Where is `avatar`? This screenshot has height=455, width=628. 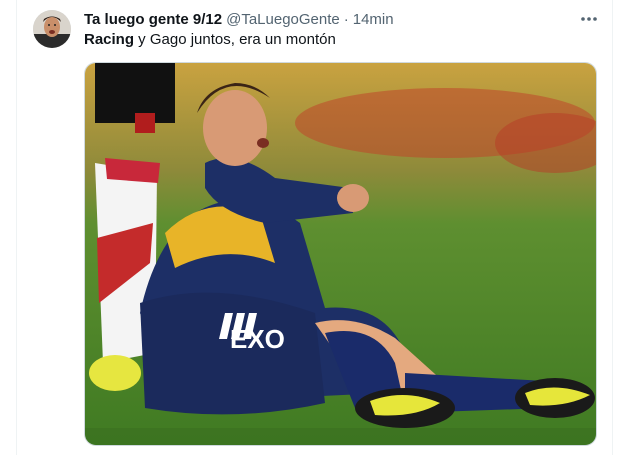
avatar is located at coordinates (52, 29).